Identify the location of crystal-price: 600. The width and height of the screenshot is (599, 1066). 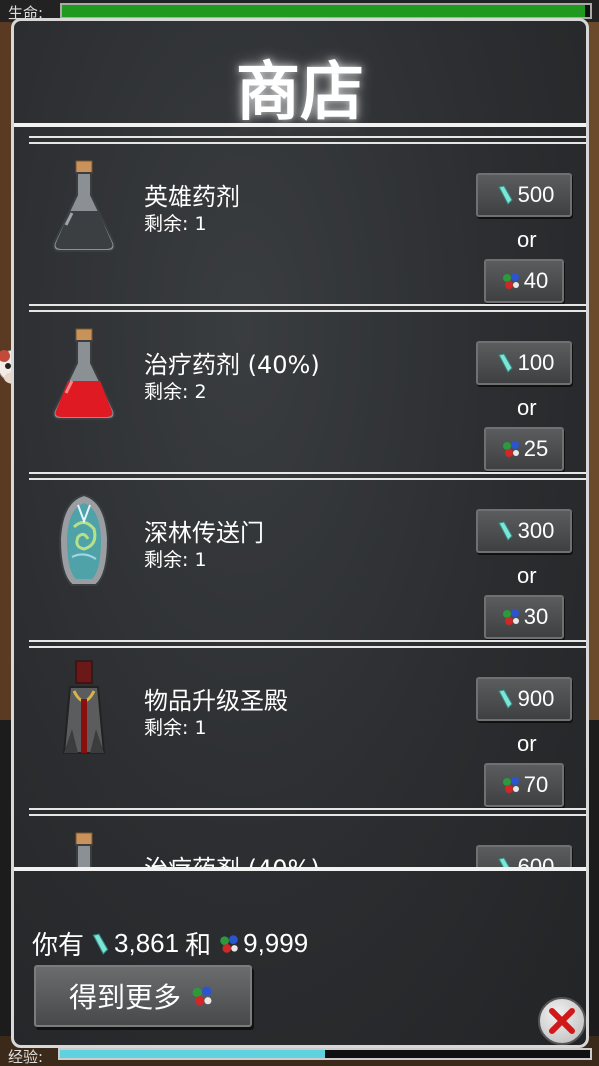
(536, 860).